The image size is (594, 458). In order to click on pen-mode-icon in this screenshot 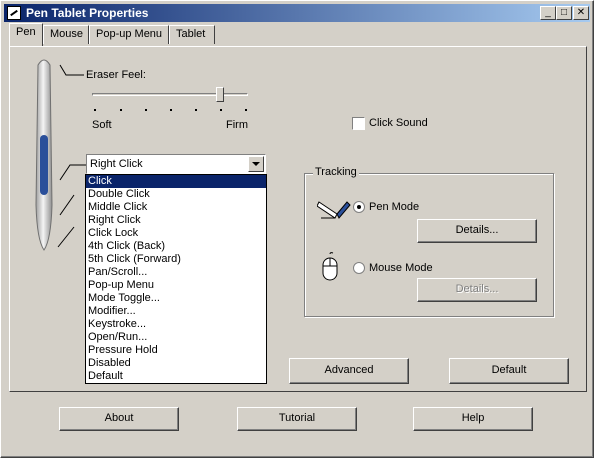, I will do `click(334, 210)`.